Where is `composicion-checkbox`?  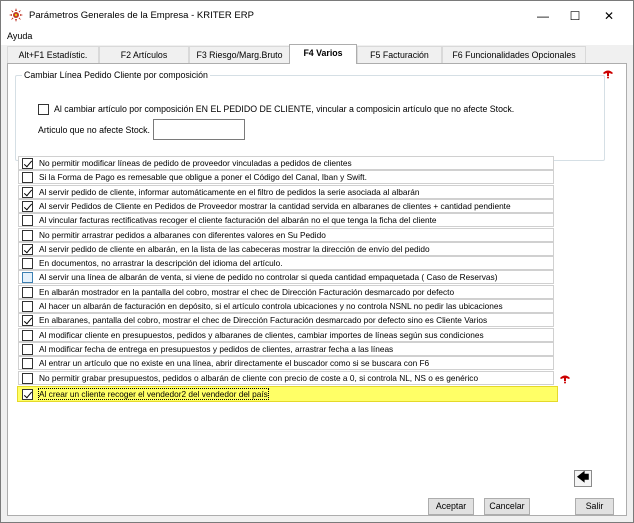
composicion-checkbox is located at coordinates (43, 109).